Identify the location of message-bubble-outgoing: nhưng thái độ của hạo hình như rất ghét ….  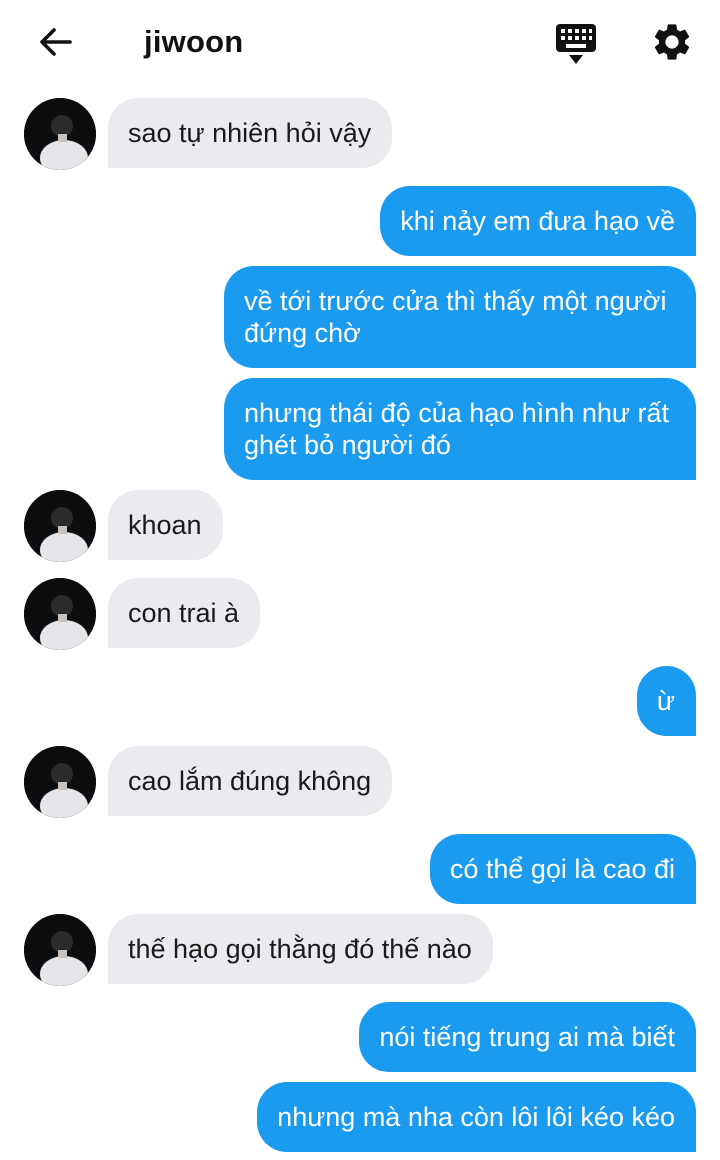
(460, 429).